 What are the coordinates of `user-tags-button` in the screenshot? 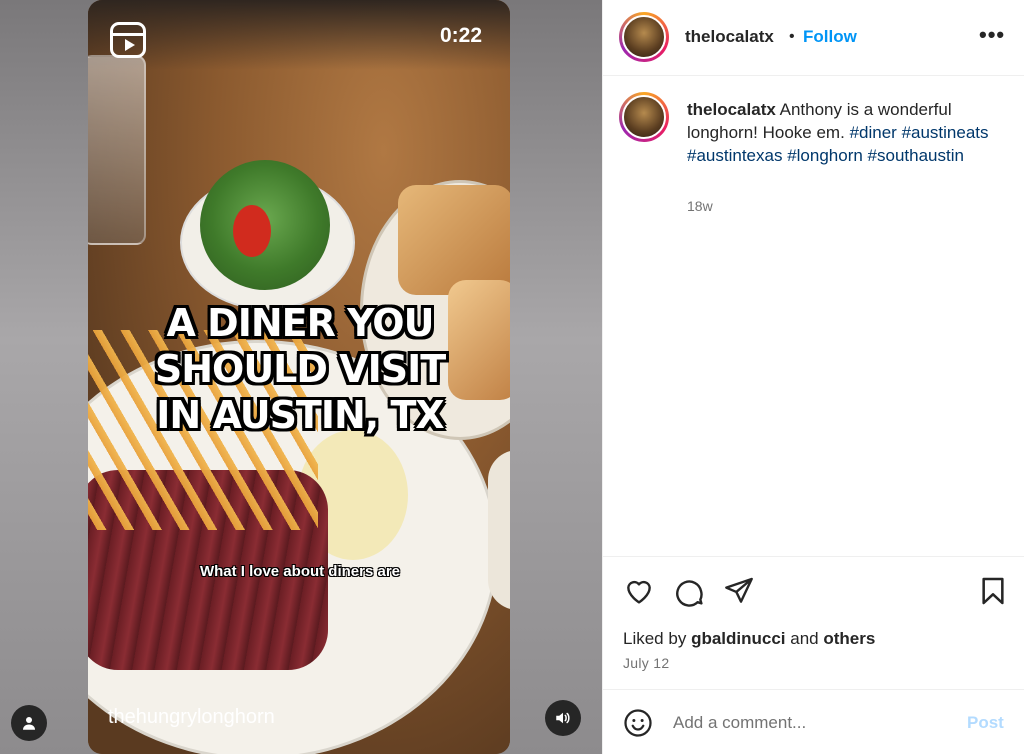 It's located at (29, 723).